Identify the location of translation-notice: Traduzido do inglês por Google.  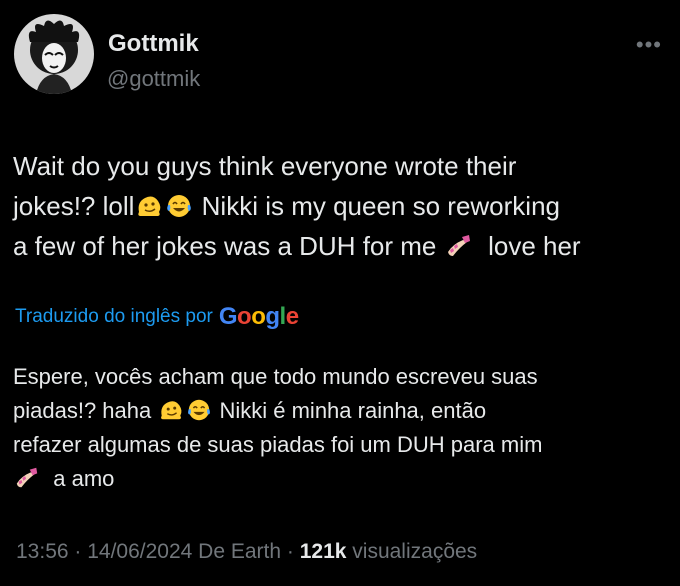
(157, 317).